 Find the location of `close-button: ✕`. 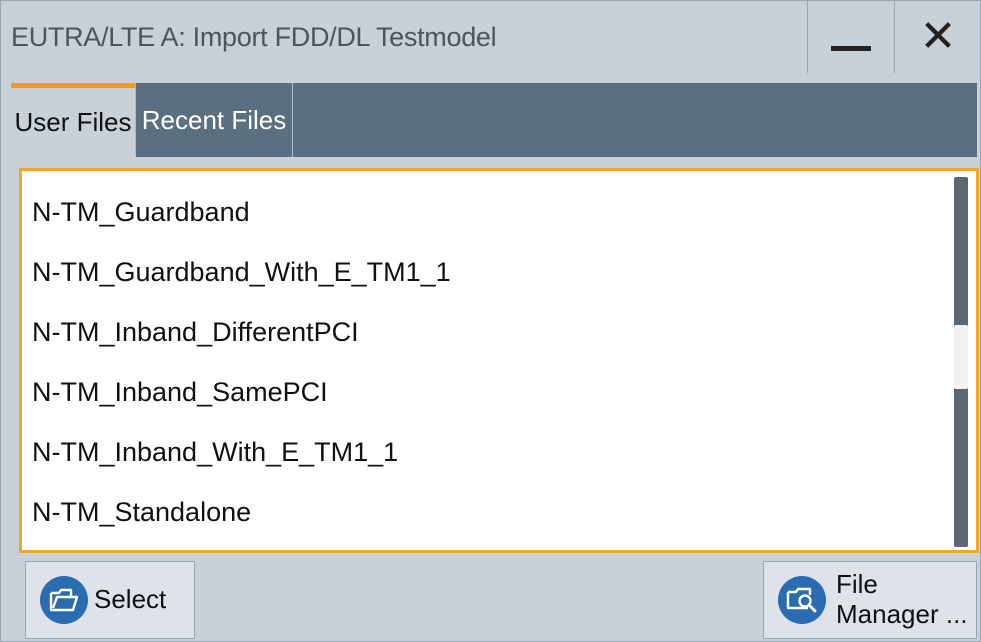

close-button: ✕ is located at coordinates (937, 37).